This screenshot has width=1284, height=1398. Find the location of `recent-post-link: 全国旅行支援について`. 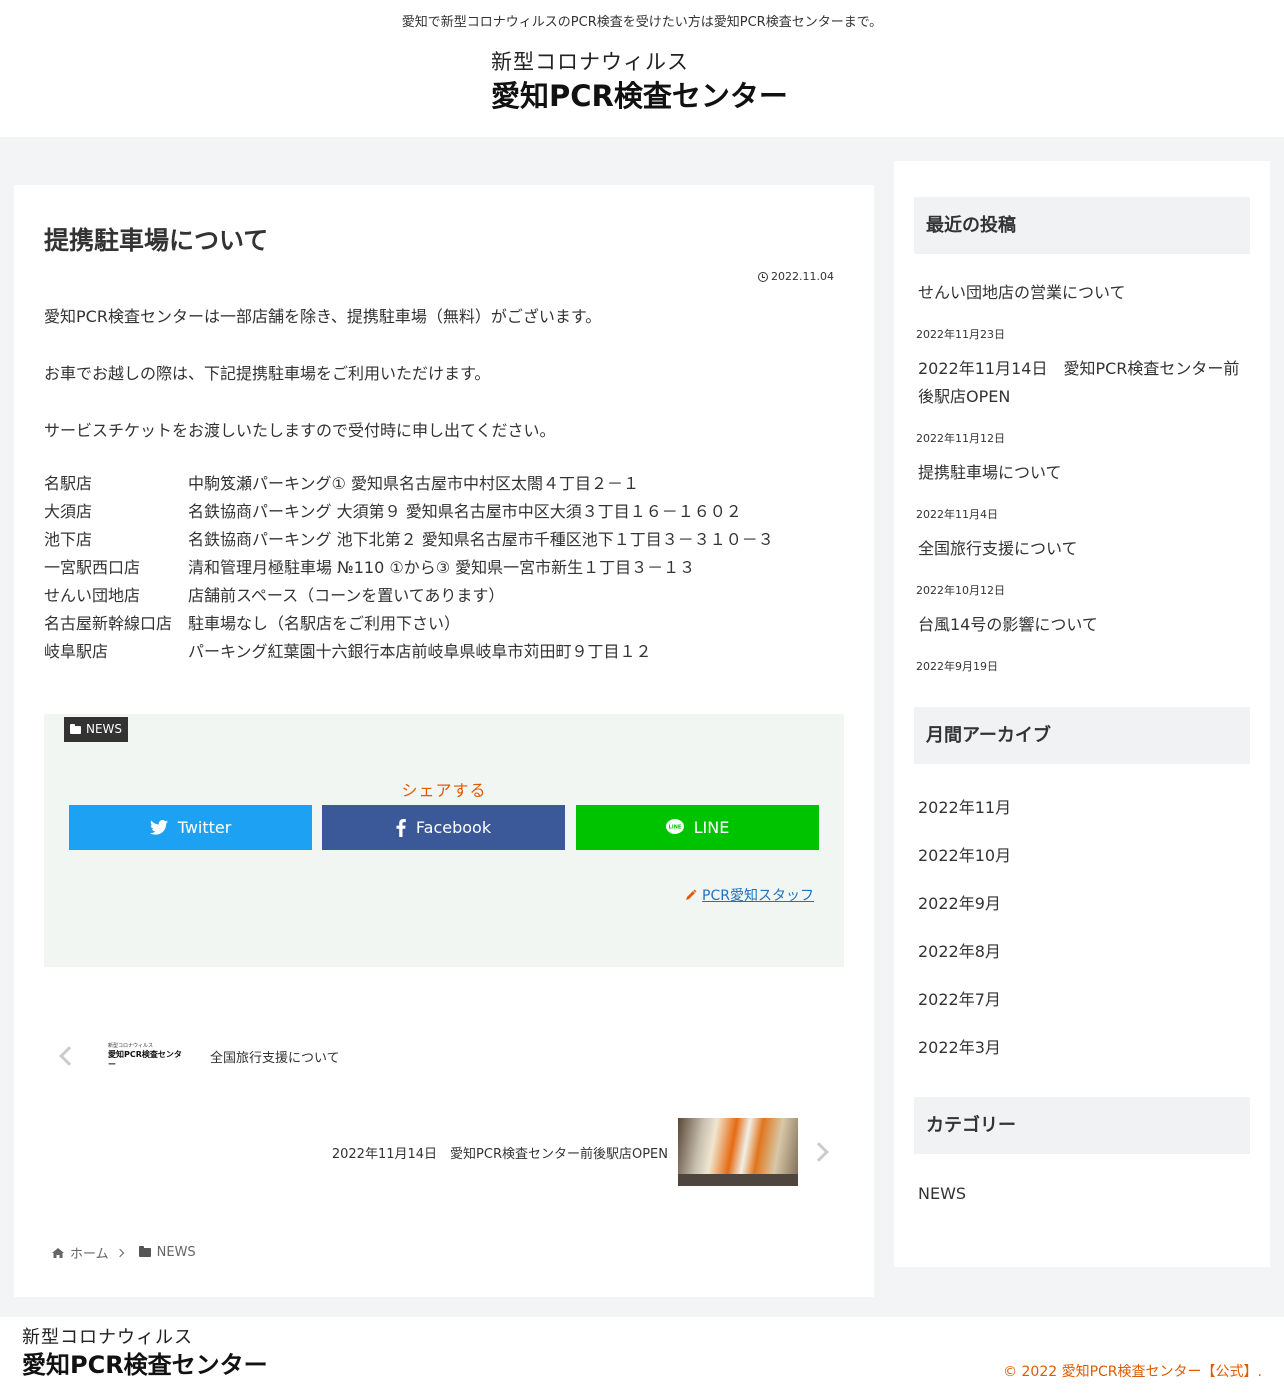

recent-post-link: 全国旅行支援について is located at coordinates (1083, 549).